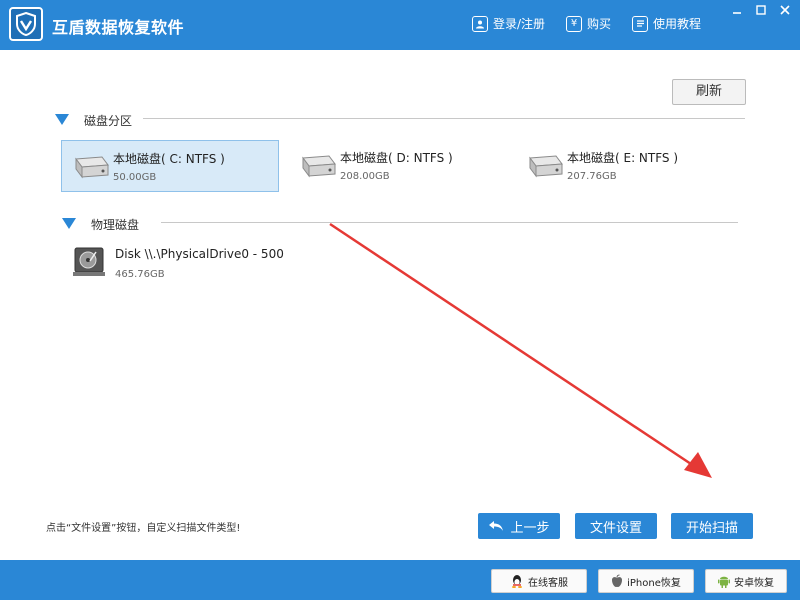  Describe the element at coordinates (654, 583) in the screenshot. I see `iphone-recovery-label: iPhone恢复` at that location.